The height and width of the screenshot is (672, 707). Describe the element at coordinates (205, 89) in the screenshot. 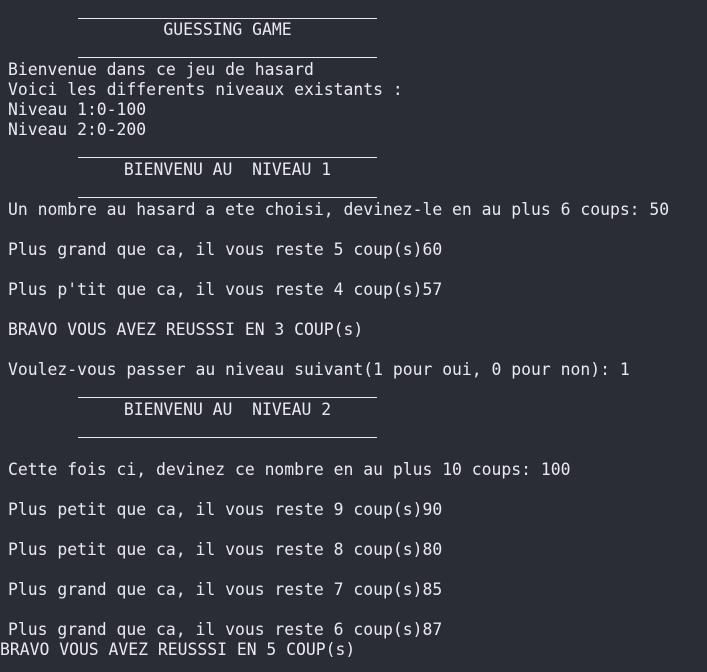

I see `intro-levels-line: Voici les differents niveaux existants :` at that location.